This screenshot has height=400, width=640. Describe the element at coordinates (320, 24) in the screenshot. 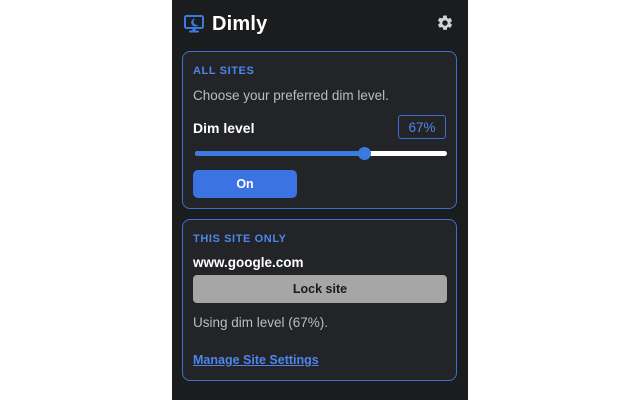

I see `header: Dimly` at that location.